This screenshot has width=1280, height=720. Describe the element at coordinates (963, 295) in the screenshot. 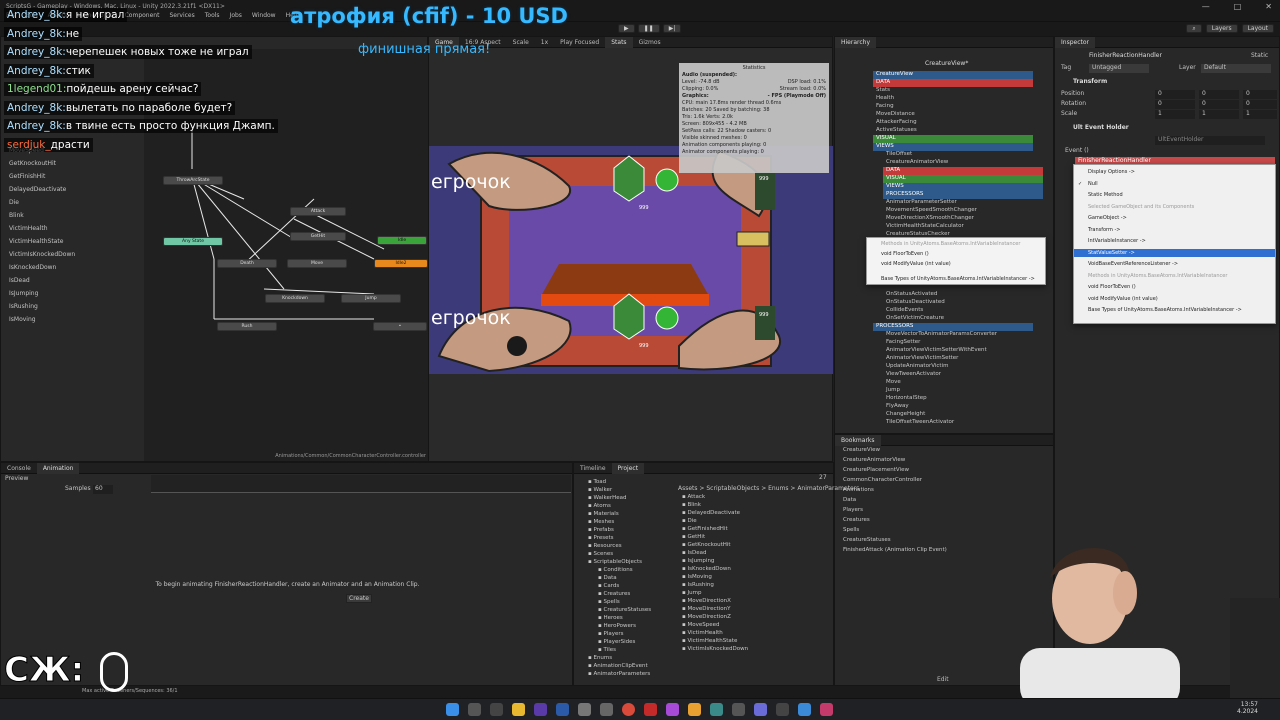

I see `hierarchy-row: OnStatusActivated` at that location.